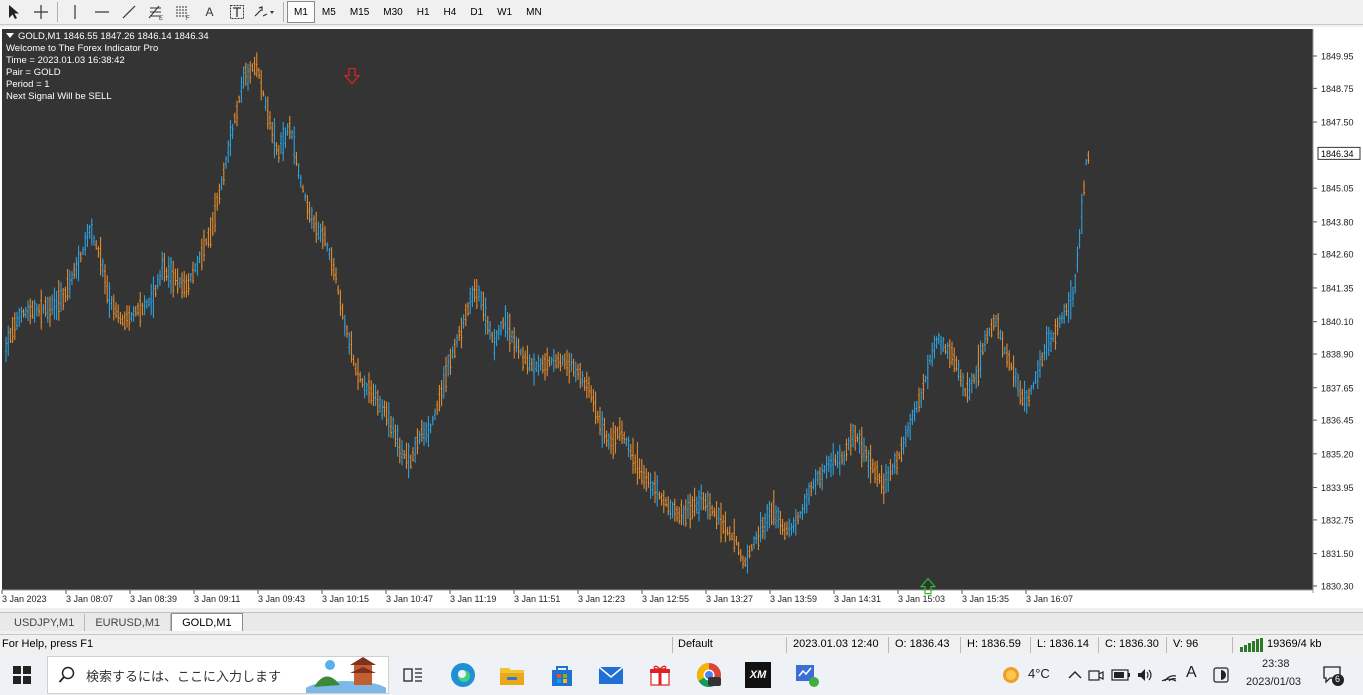 The height and width of the screenshot is (695, 1363). Describe the element at coordinates (24, 599) in the screenshot. I see `x-tick-label: 3 Jan 2023` at that location.